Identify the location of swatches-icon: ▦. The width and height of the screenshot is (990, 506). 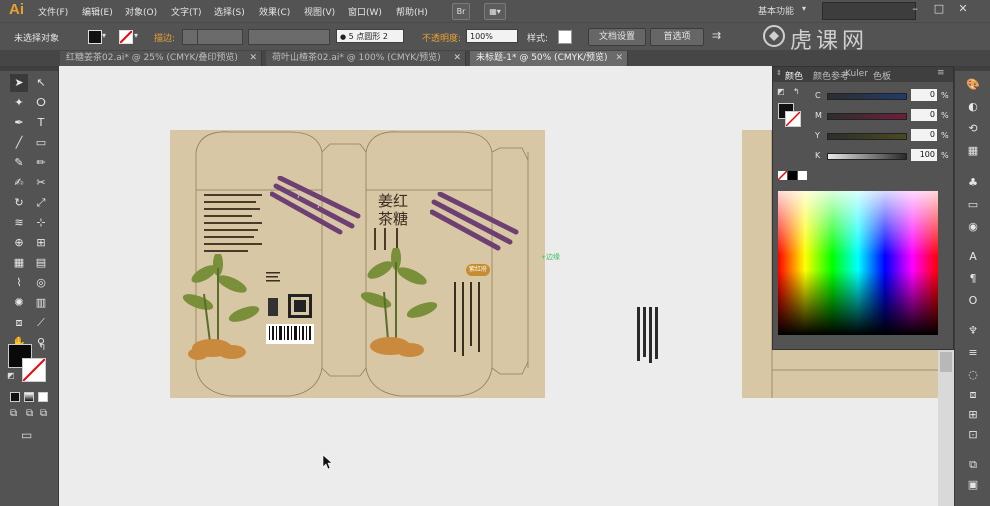
(973, 151).